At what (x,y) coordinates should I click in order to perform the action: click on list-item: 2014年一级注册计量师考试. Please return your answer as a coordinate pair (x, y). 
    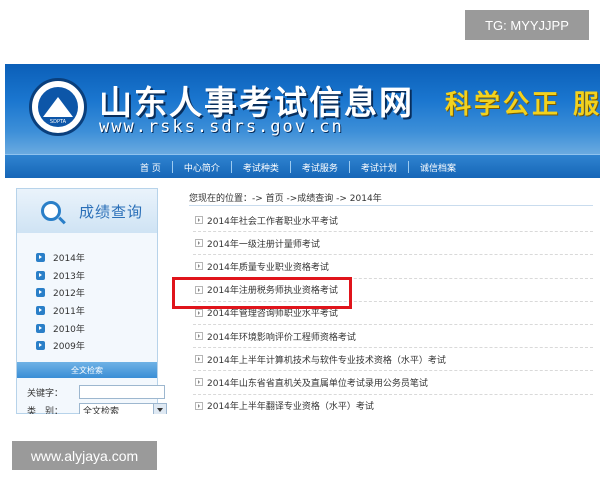
    Looking at the image, I should click on (393, 244).